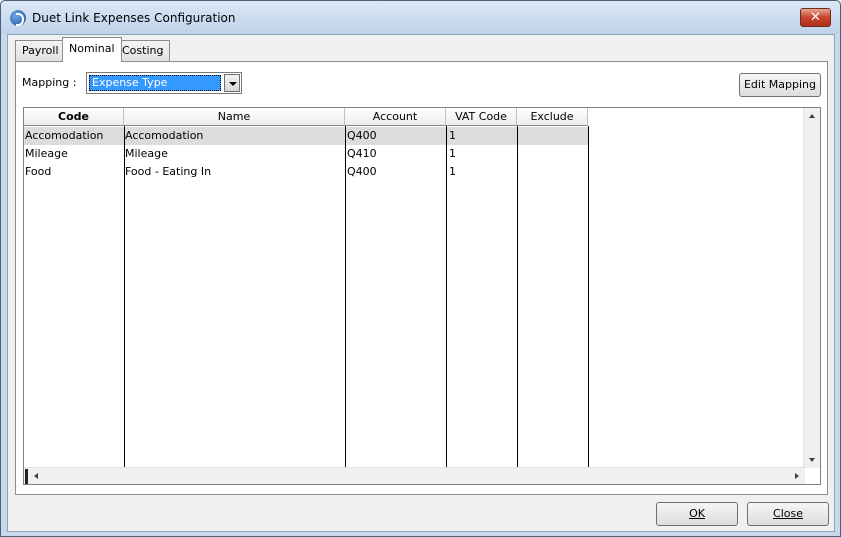 Image resolution: width=841 pixels, height=537 pixels. What do you see at coordinates (146, 153) in the screenshot?
I see `cell-name: Mileage` at bounding box center [146, 153].